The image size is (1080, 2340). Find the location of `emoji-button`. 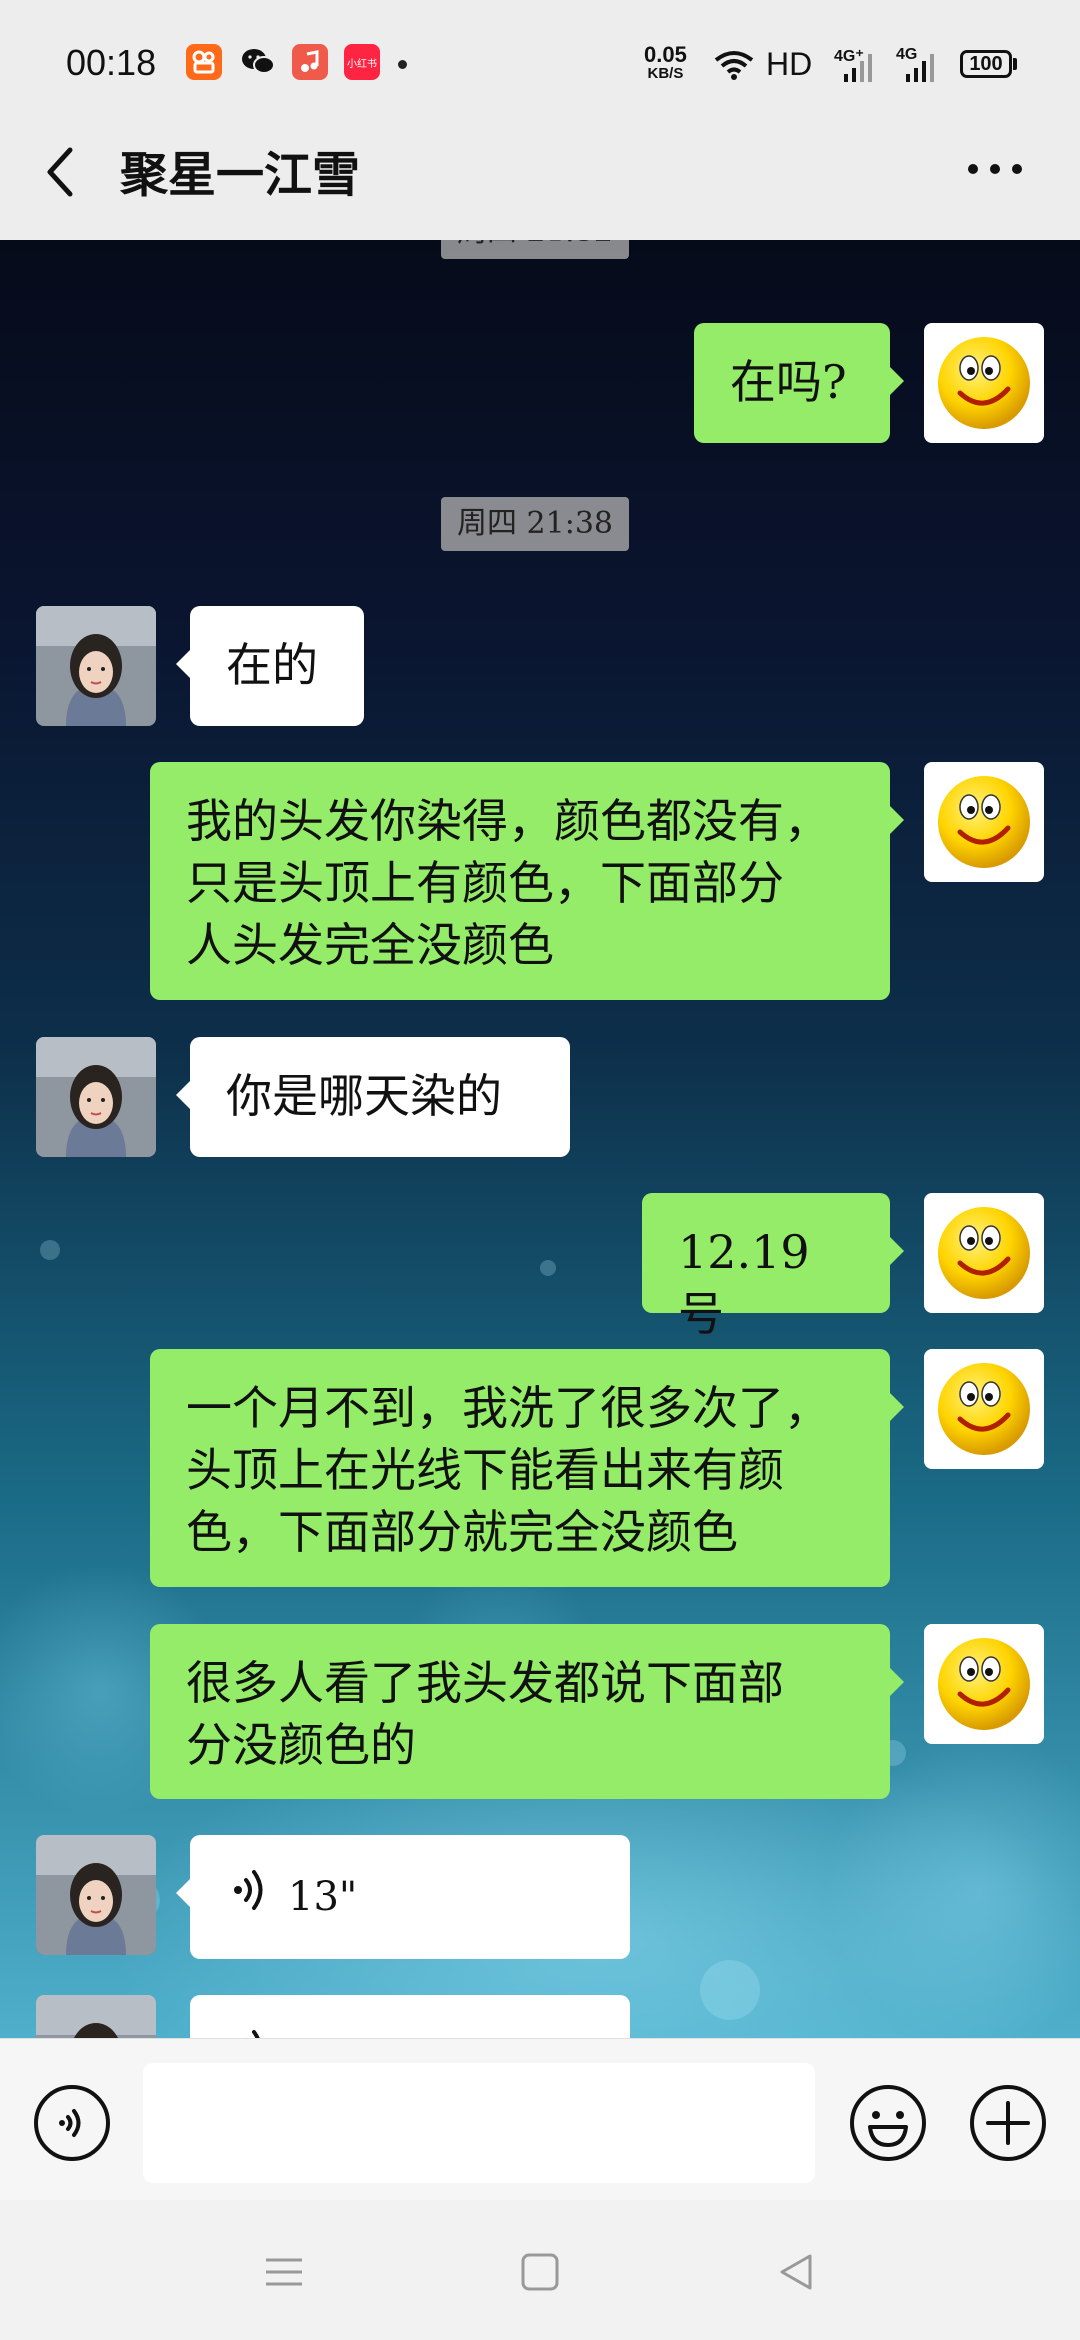

emoji-button is located at coordinates (888, 2123).